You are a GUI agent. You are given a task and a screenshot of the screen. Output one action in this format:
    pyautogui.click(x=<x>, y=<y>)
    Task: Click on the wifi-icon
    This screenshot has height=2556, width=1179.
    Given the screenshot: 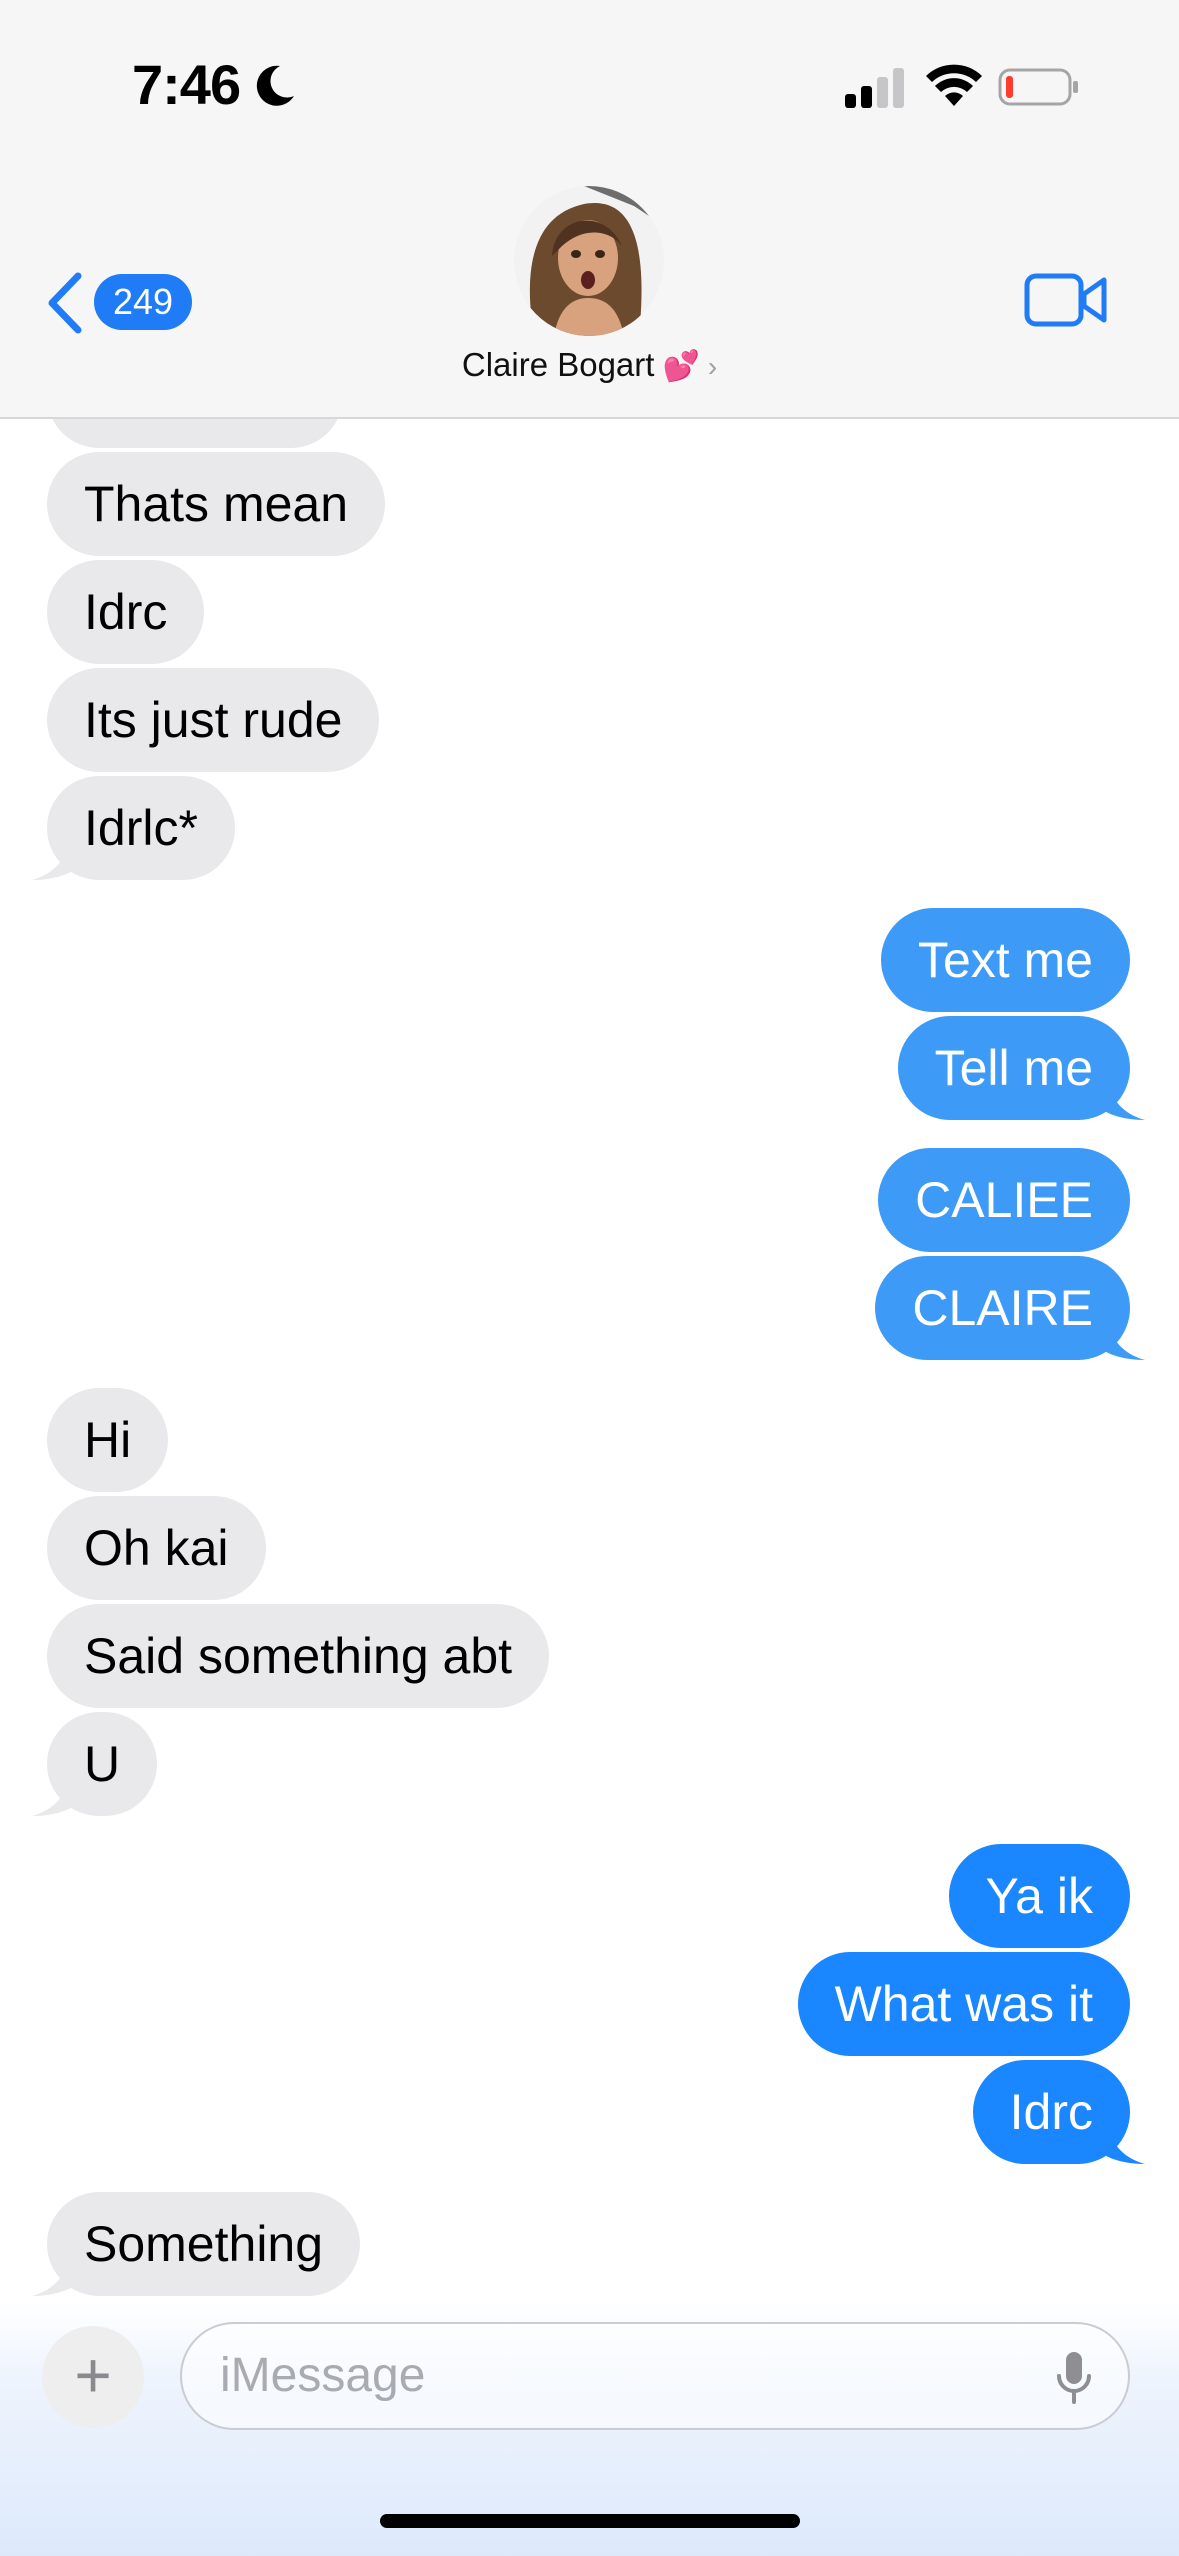 What is the action you would take?
    pyautogui.click(x=954, y=85)
    